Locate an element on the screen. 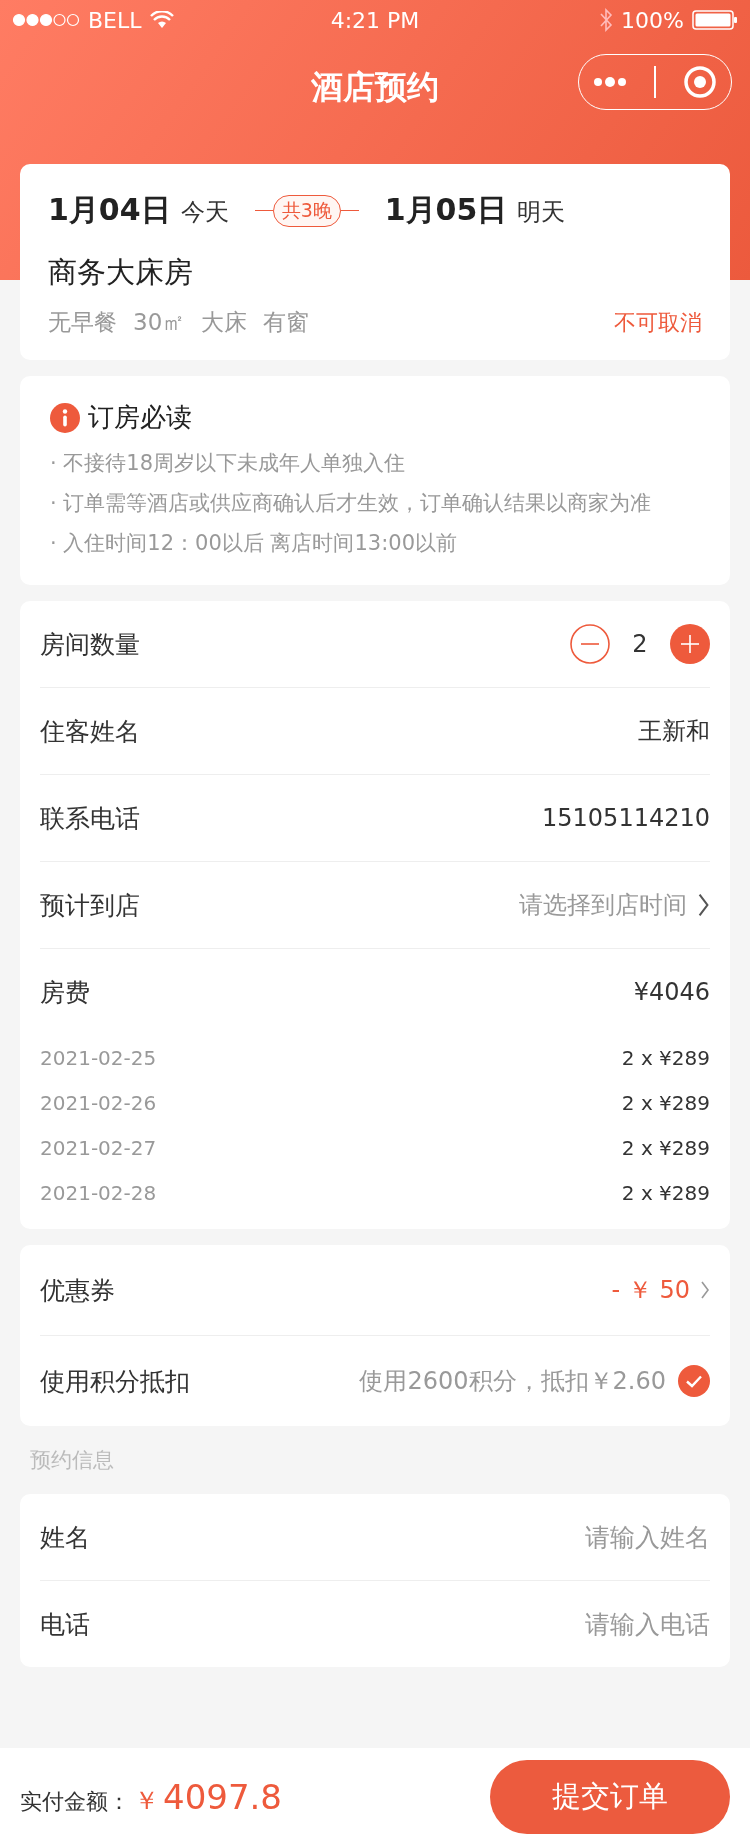 The width and height of the screenshot is (750, 1846). night-date: 2021-02-25 is located at coordinates (98, 1057).